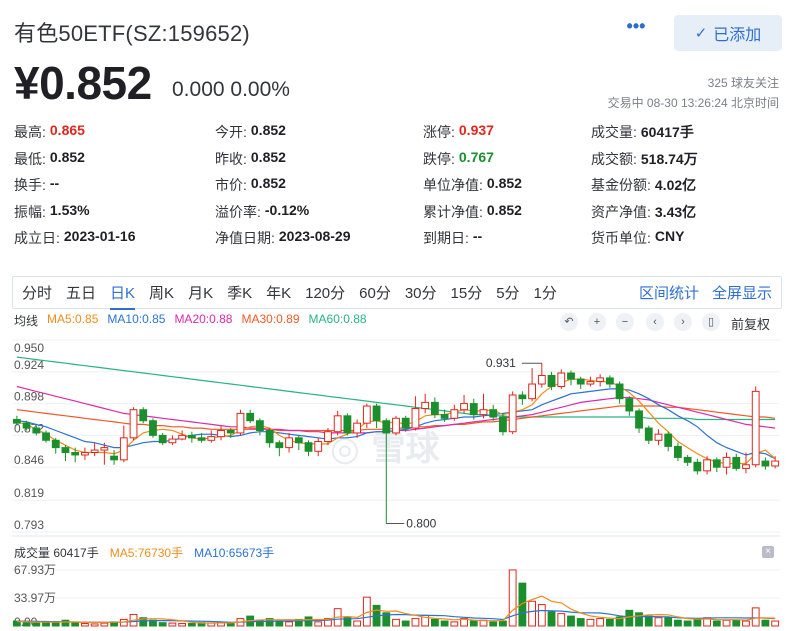 The width and height of the screenshot is (787, 631). Describe the element at coordinates (325, 292) in the screenshot. I see `tab-7: 120分` at that location.